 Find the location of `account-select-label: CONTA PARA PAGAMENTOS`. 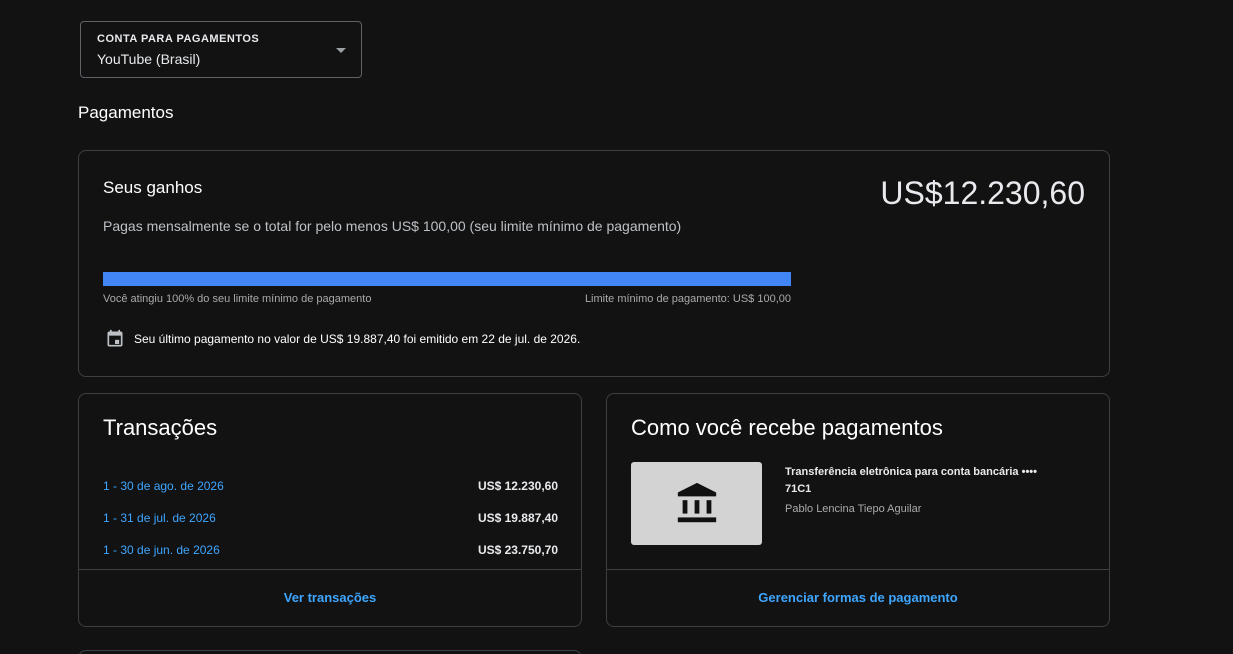

account-select-label: CONTA PARA PAGAMENTOS is located at coordinates (178, 39).